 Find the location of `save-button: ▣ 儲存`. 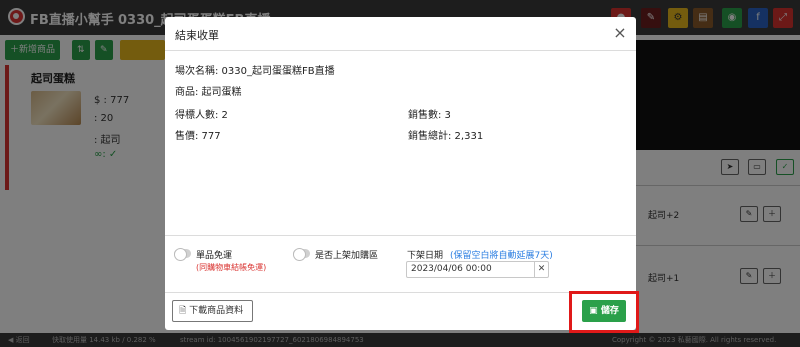

save-button: ▣ 儲存 is located at coordinates (604, 311).